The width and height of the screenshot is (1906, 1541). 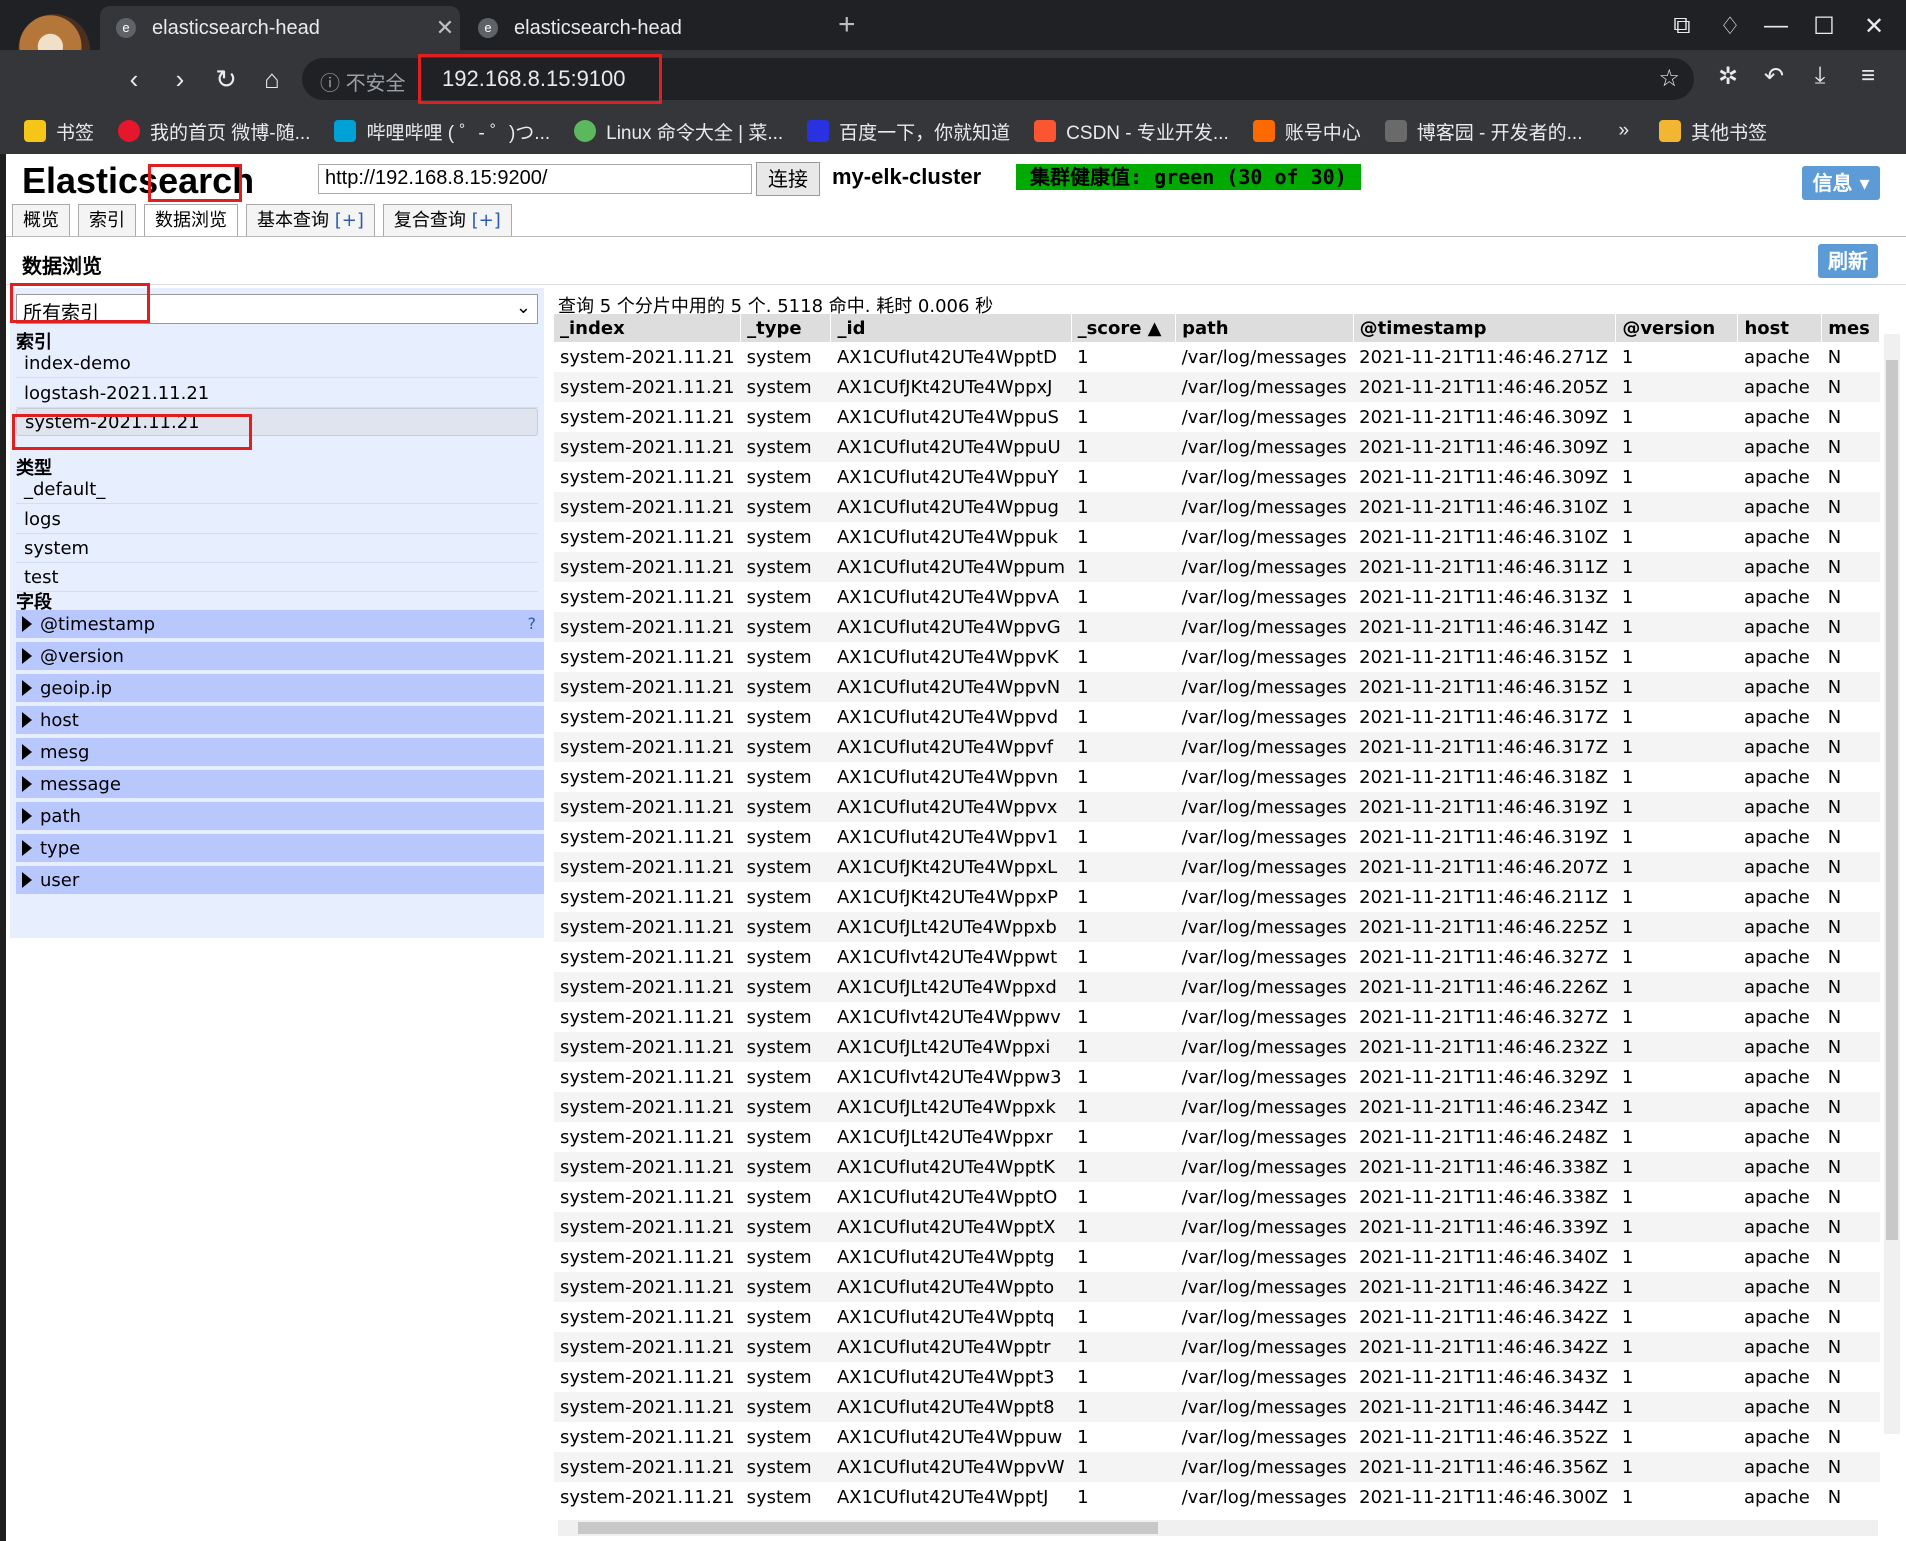 What do you see at coordinates (363, 81) in the screenshot?
I see `insecure-label: ⓘ 不安全` at bounding box center [363, 81].